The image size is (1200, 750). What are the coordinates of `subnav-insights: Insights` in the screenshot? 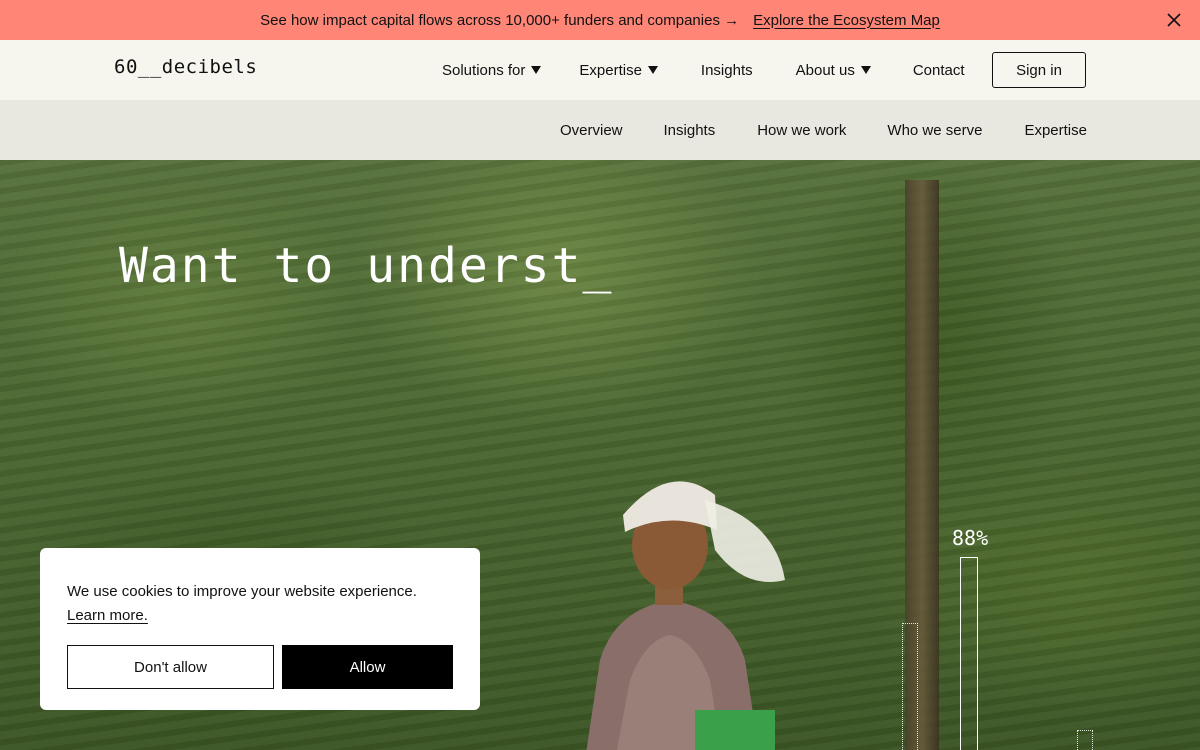 It's located at (690, 130).